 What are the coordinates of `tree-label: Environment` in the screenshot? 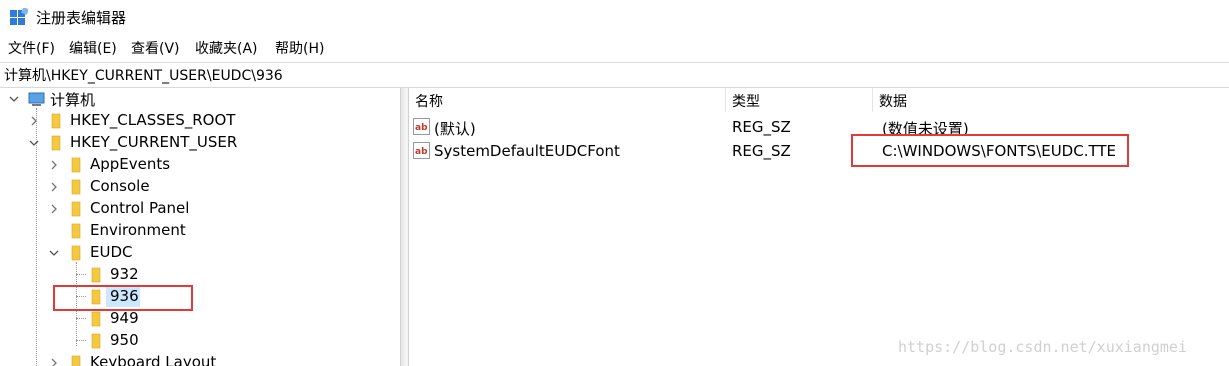 It's located at (138, 230).